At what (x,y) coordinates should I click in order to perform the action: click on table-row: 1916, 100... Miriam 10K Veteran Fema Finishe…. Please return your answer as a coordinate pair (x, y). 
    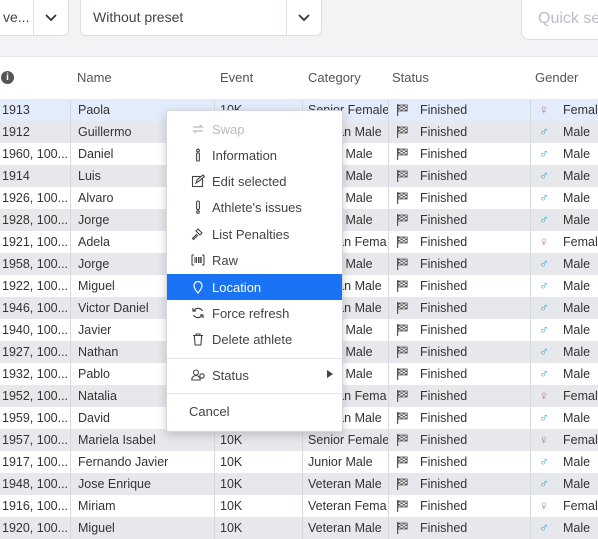
    Looking at the image, I should click on (299, 506).